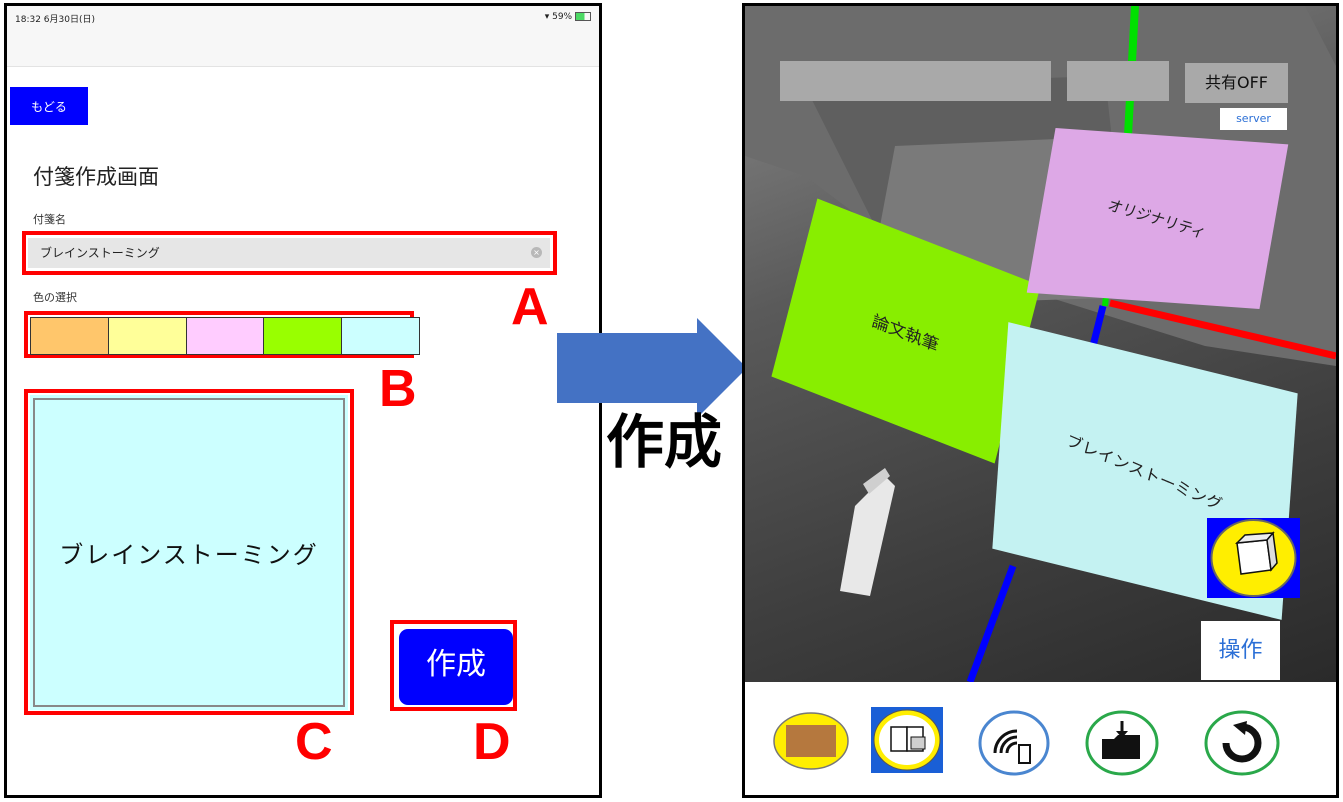 The image size is (1343, 802). I want to click on box-mode-button, so click(1253, 558).